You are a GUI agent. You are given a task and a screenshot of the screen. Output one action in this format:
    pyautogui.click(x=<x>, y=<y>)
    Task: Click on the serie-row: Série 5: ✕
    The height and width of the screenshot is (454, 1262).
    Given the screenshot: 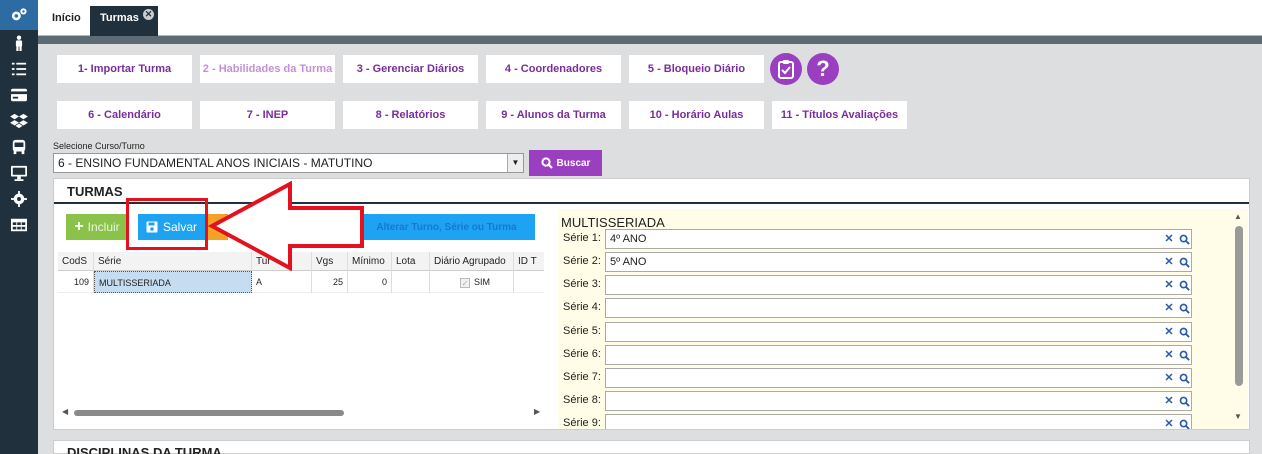 What is the action you would take?
    pyautogui.click(x=893, y=332)
    